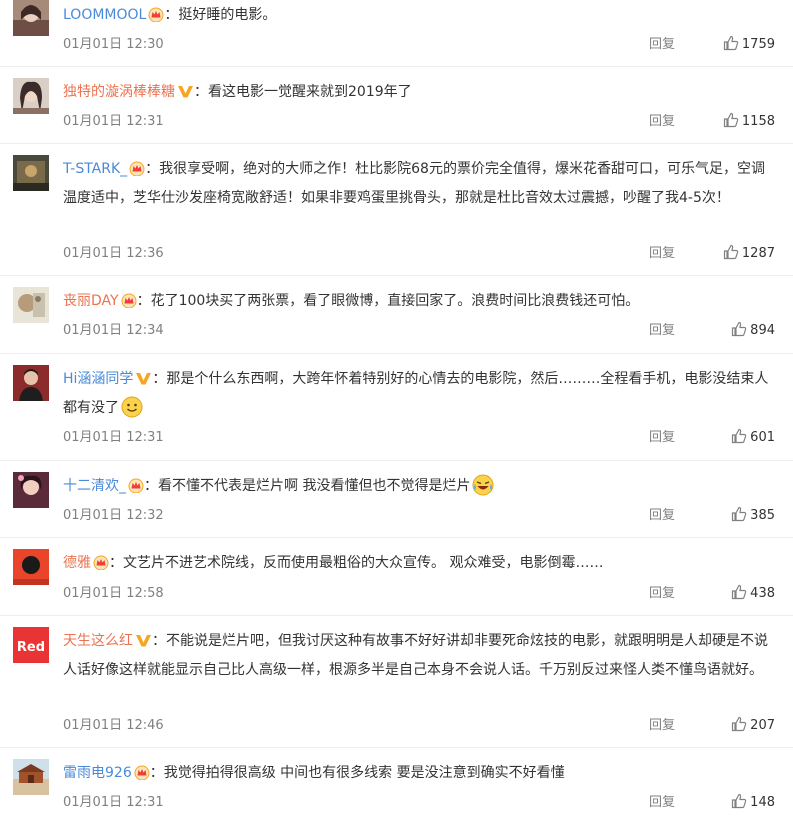 The height and width of the screenshot is (816, 793). Describe the element at coordinates (98, 641) in the screenshot. I see `username-link: 天生这么红` at that location.